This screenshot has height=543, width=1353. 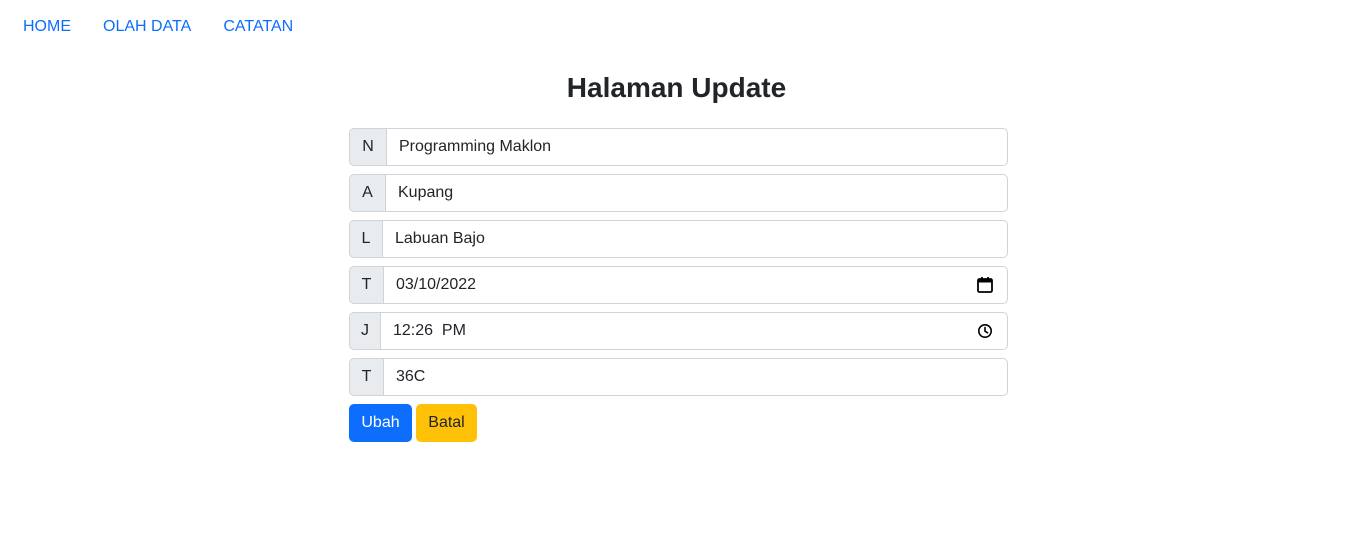 I want to click on batal-button: Batal, so click(x=446, y=423).